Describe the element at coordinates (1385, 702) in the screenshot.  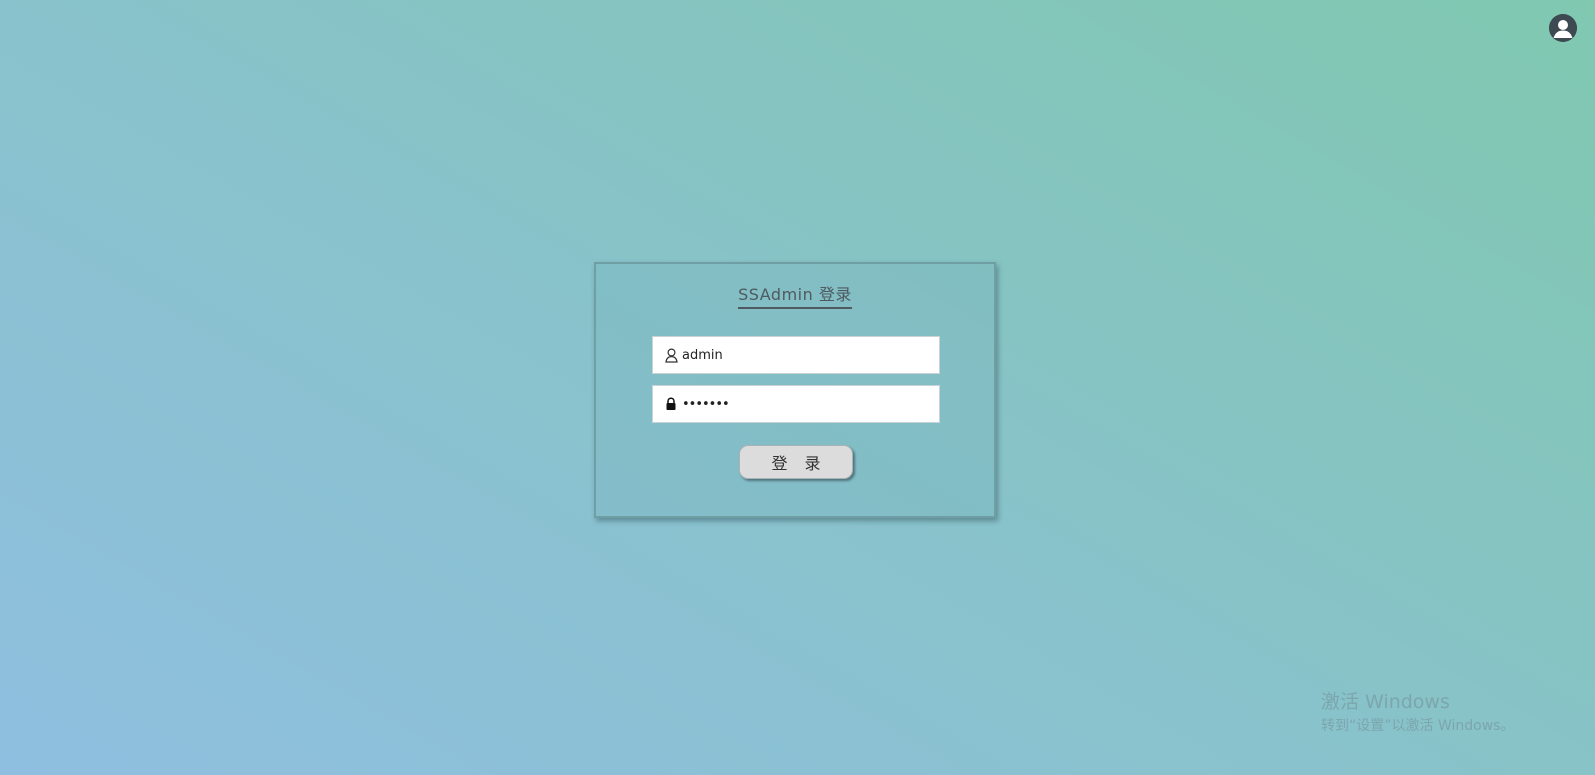
I see `watermark-title: 激活 Windows` at that location.